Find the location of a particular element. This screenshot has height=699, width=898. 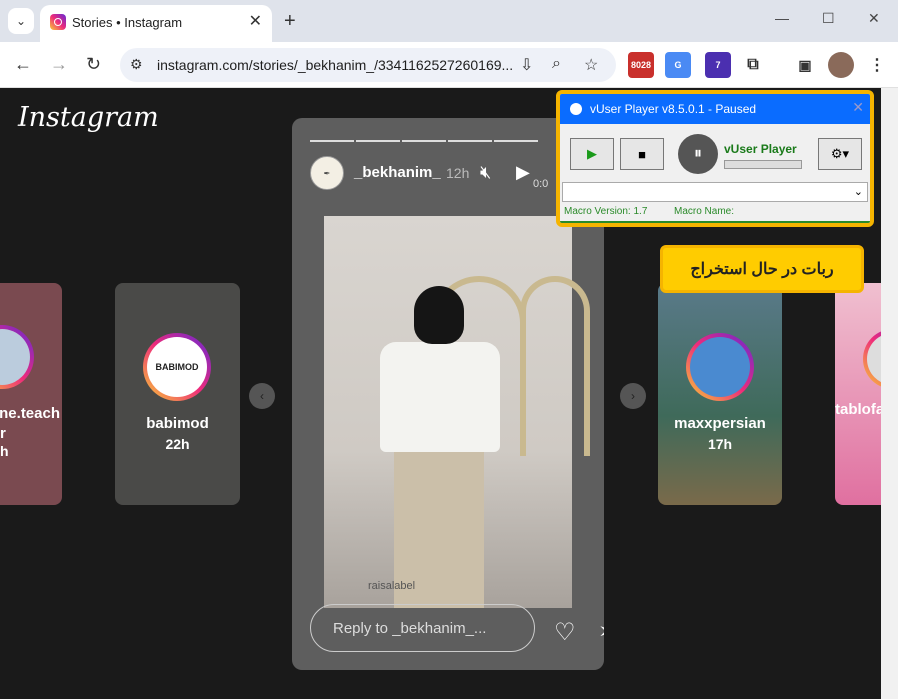

vuser-title-bar: vUser Player v8.5.0.1 - Paused ✕ is located at coordinates (715, 109).